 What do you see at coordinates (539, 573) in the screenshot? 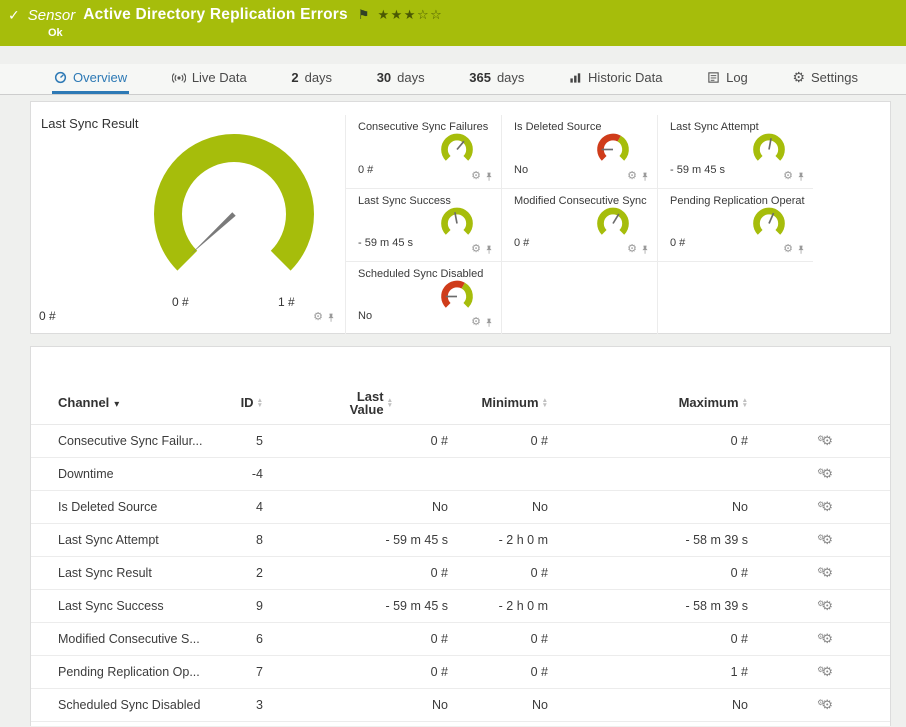
I see `channel-minimum: 0 #` at bounding box center [539, 573].